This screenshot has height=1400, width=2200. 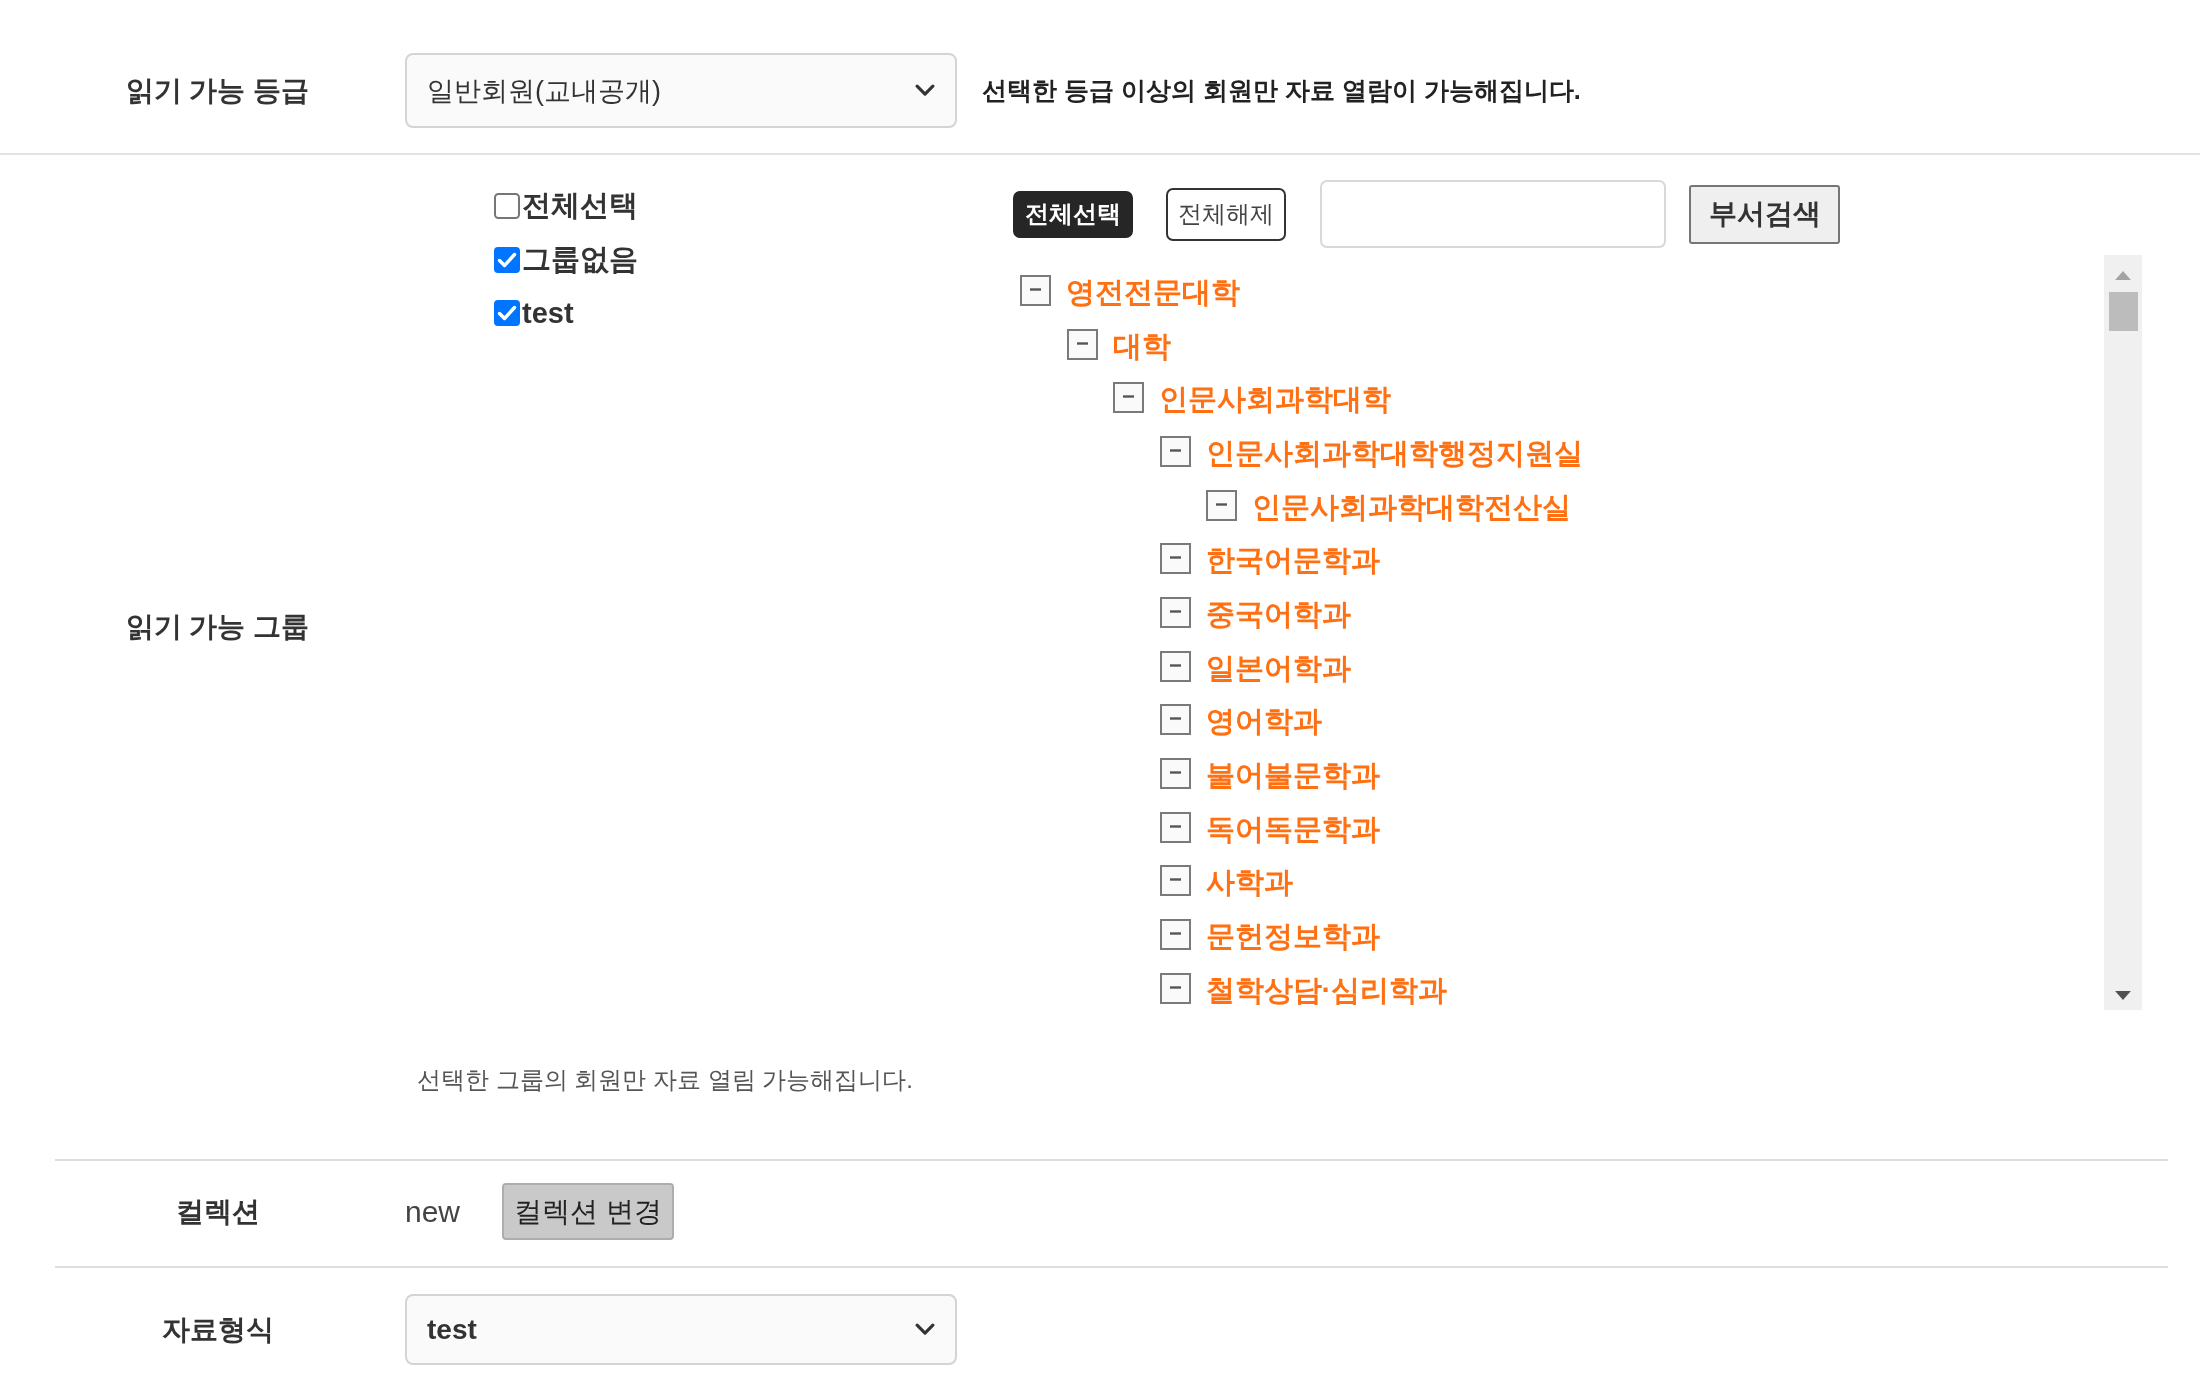 What do you see at coordinates (1394, 453) in the screenshot?
I see `department-node: 인문사회과학대학행정지원실` at bounding box center [1394, 453].